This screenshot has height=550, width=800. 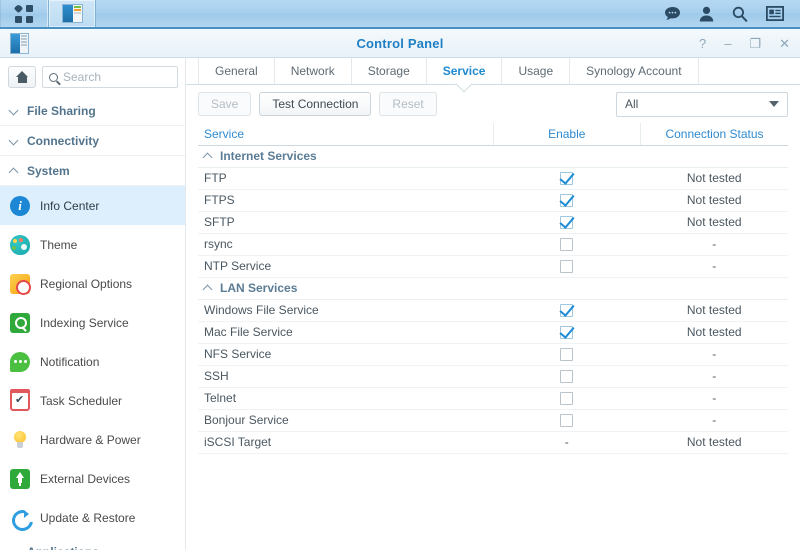 I want to click on table-group-lan-services: LAN Services, so click(x=493, y=288).